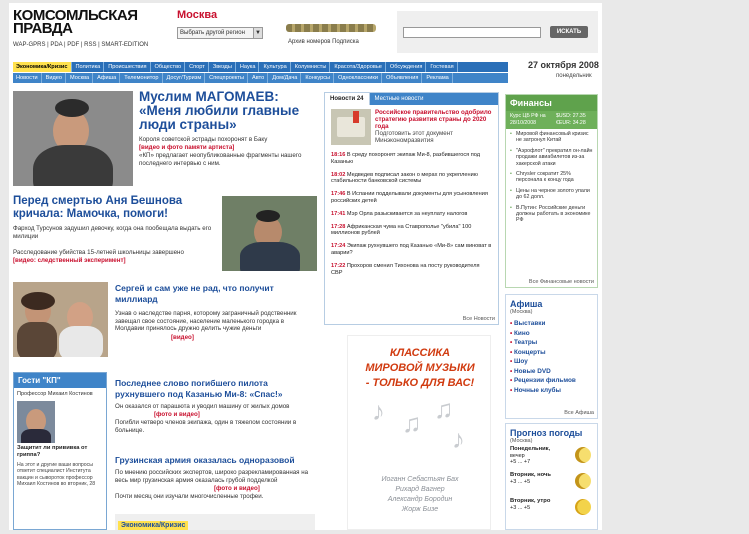 The image size is (749, 534). I want to click on nav-item: Конкурсы, so click(318, 78).